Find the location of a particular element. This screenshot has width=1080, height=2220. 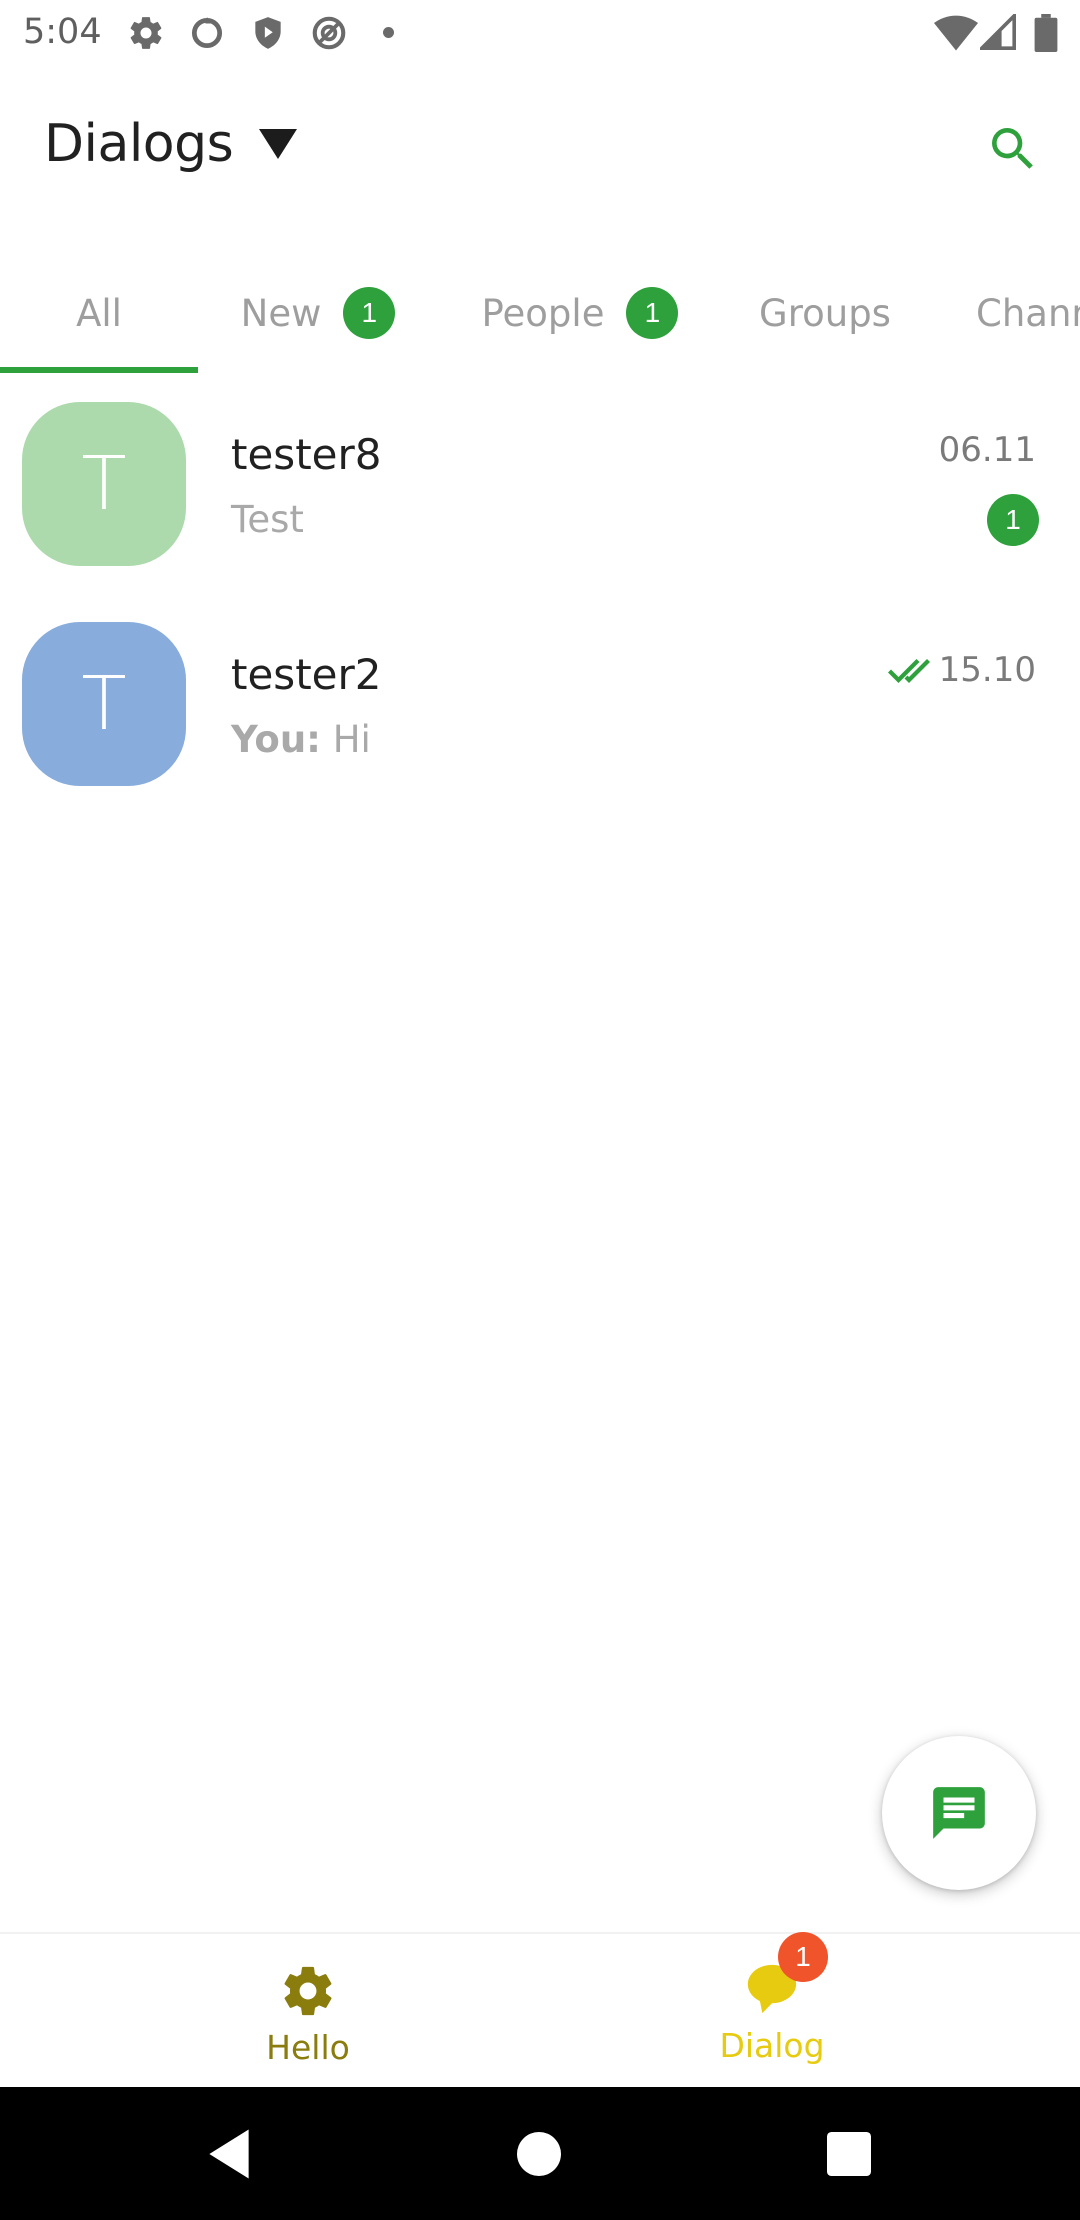

dialog-date: 15.10 is located at coordinates (987, 670).